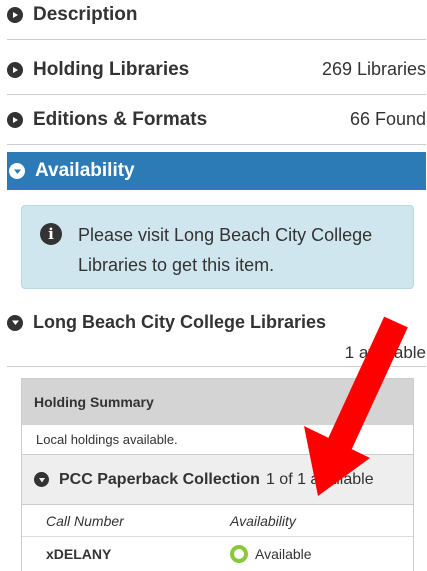 This screenshot has width=427, height=571. What do you see at coordinates (385, 352) in the screenshot?
I see `library-available-count: 1 available` at bounding box center [385, 352].